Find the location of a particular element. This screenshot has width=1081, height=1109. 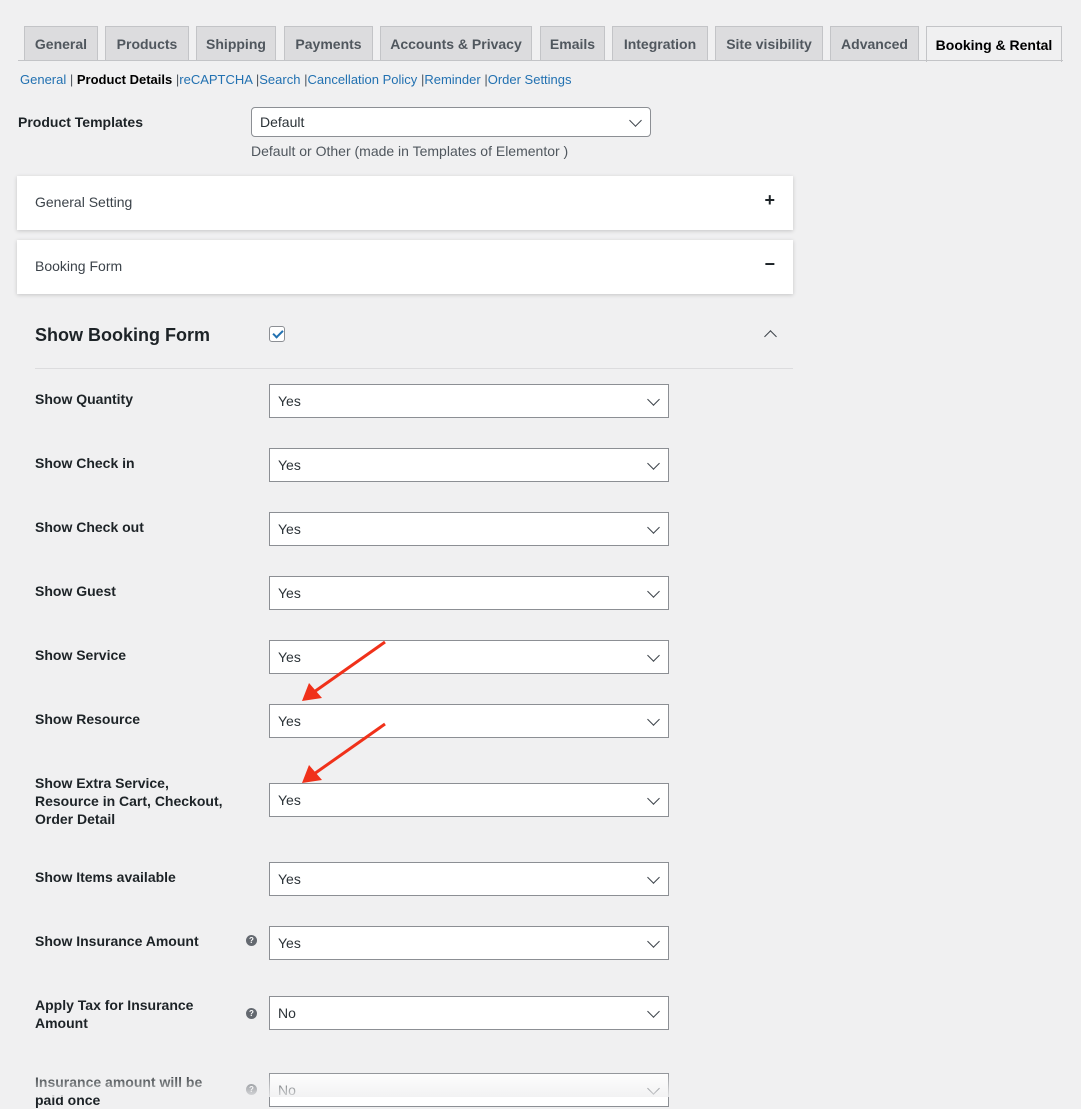

subnav-product-details: Product Details is located at coordinates (124, 79).